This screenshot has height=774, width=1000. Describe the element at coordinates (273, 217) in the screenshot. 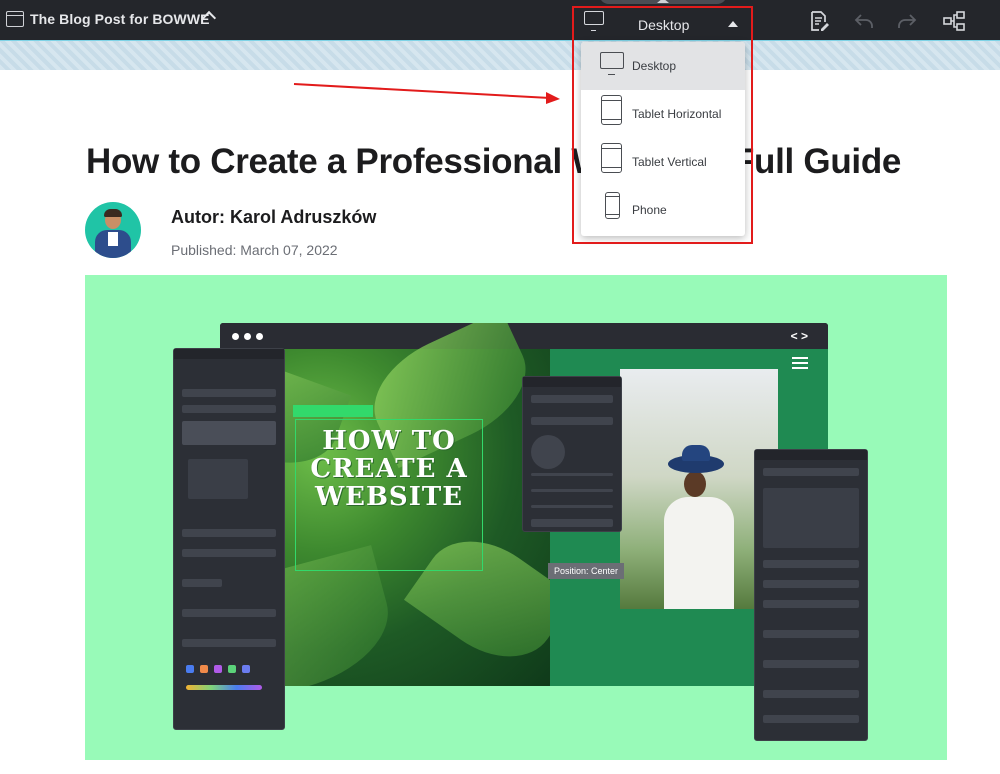

I see `author-name: Autor: Karol Adruszków` at that location.